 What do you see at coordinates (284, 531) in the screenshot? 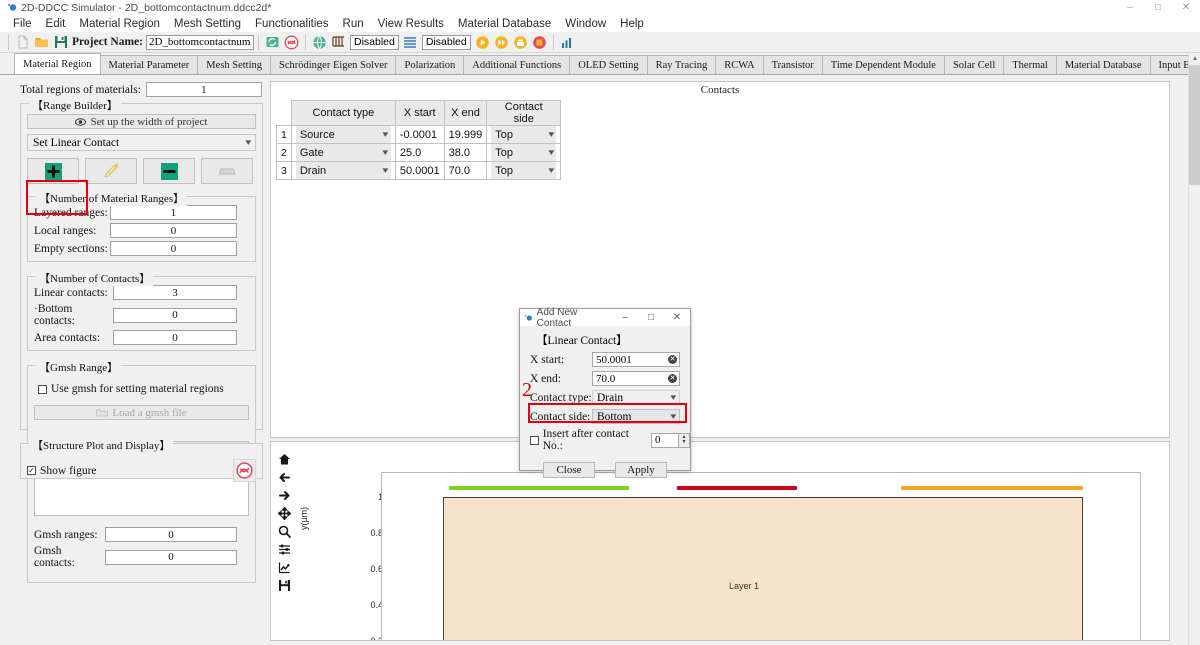
I see `zoom-icon` at bounding box center [284, 531].